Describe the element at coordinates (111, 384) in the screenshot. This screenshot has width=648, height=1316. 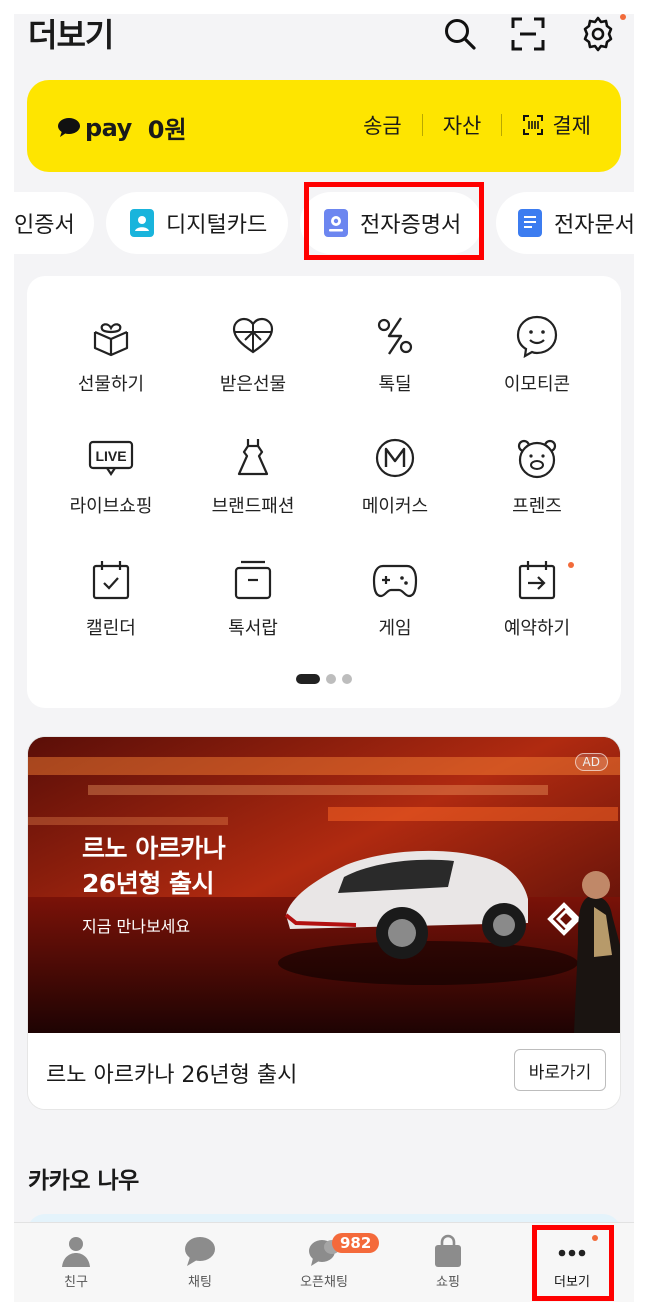
I see `grid-label: 선물하기` at that location.